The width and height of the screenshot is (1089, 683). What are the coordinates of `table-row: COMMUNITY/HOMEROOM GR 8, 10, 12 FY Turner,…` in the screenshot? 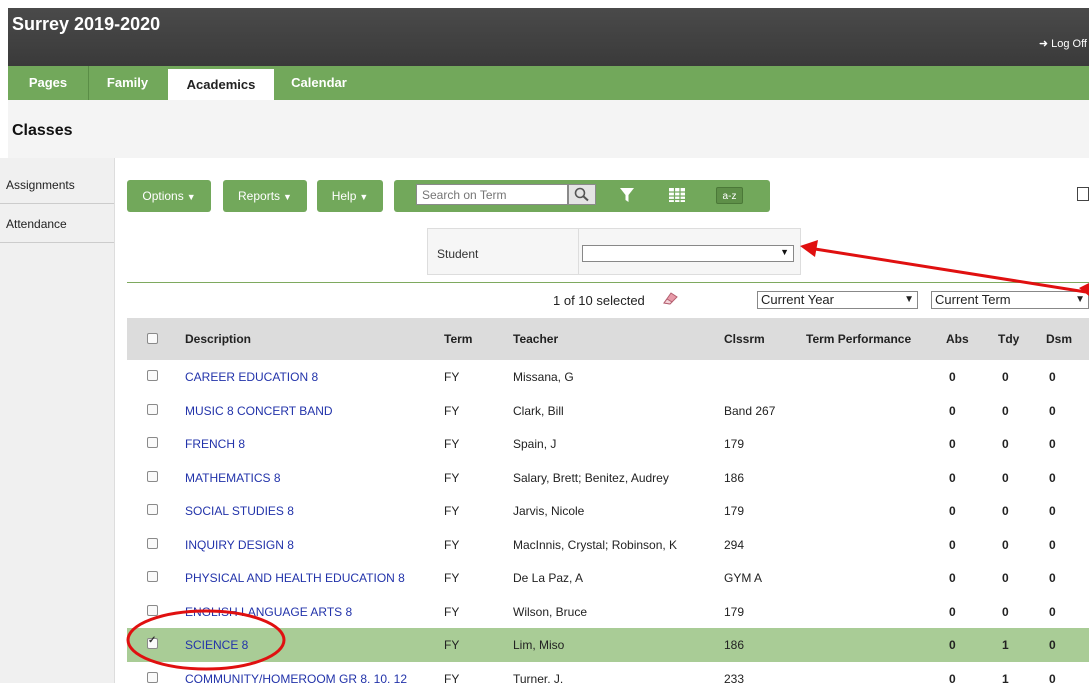 It's located at (608, 672).